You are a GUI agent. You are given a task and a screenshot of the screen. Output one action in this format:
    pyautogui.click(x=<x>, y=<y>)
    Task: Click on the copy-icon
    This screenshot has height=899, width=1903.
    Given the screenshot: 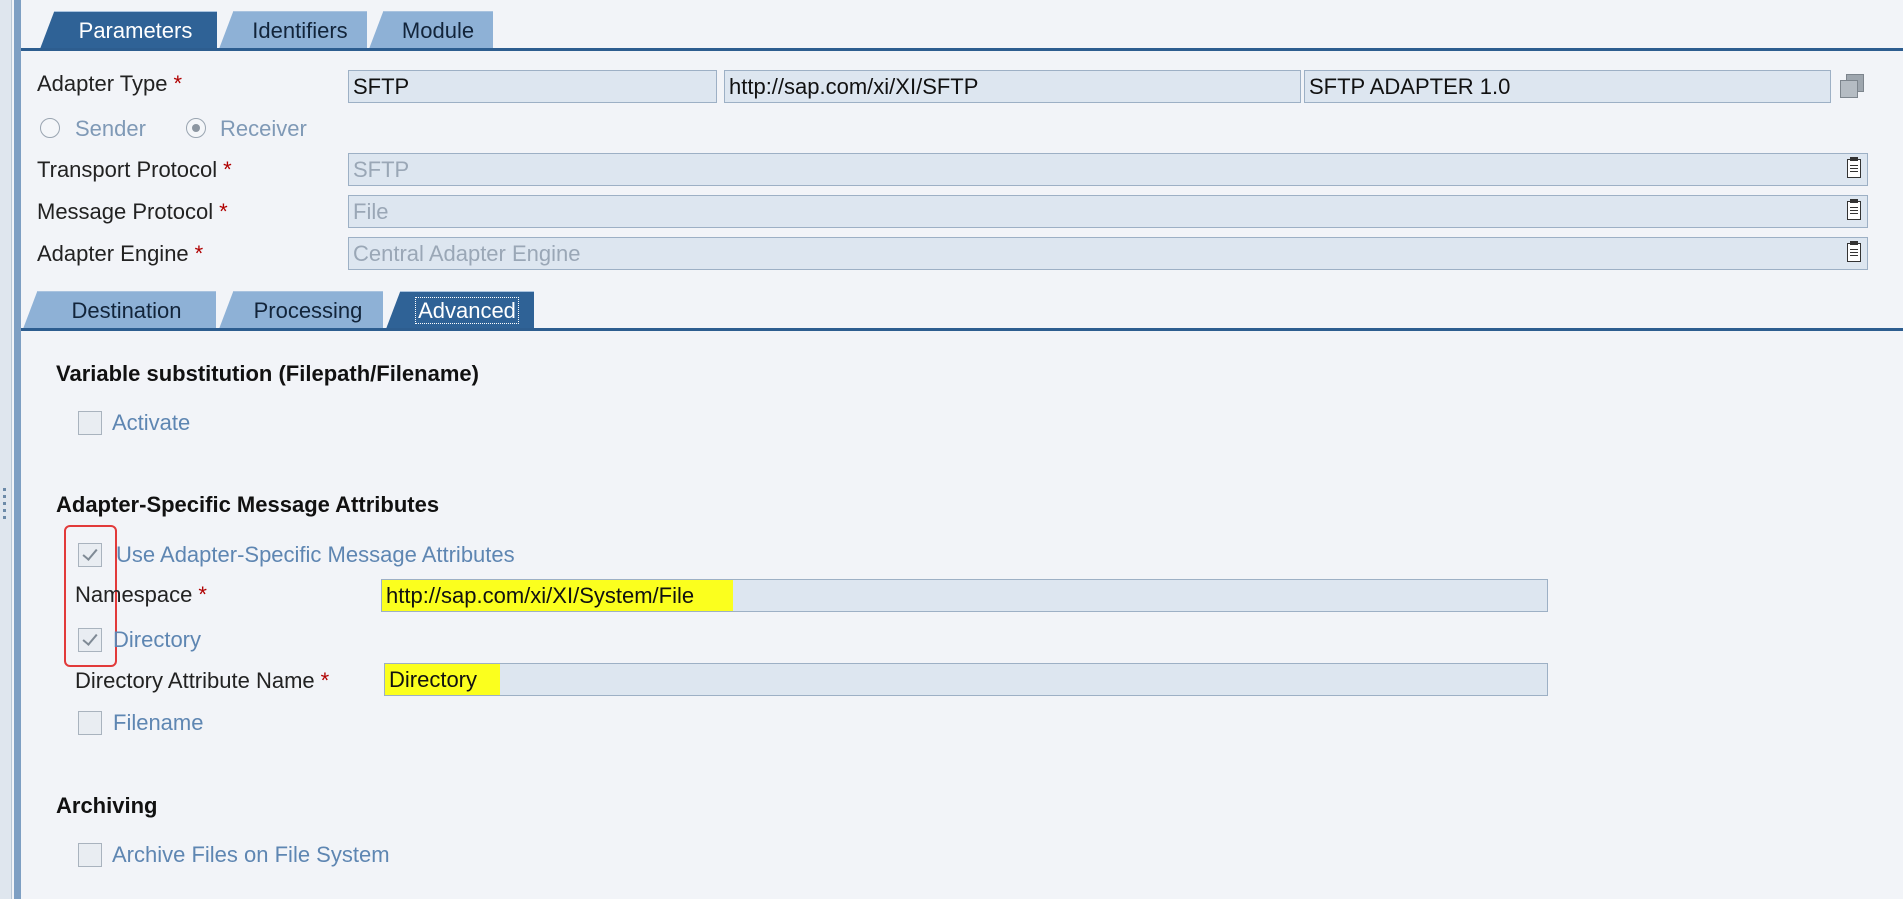 What is the action you would take?
    pyautogui.click(x=1852, y=86)
    